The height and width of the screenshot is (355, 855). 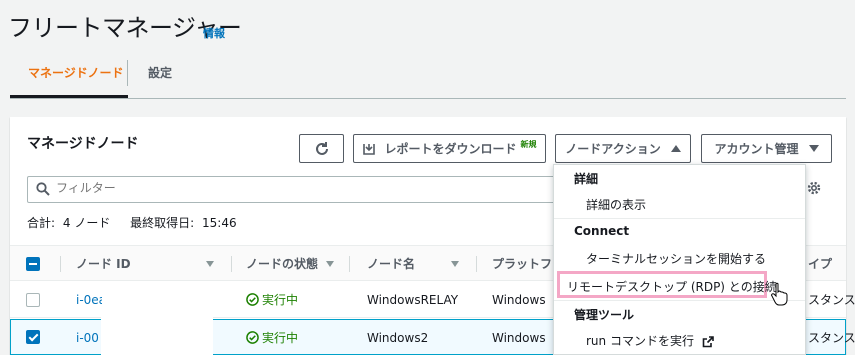 I want to click on menu-group-connect: Connect, so click(x=602, y=231).